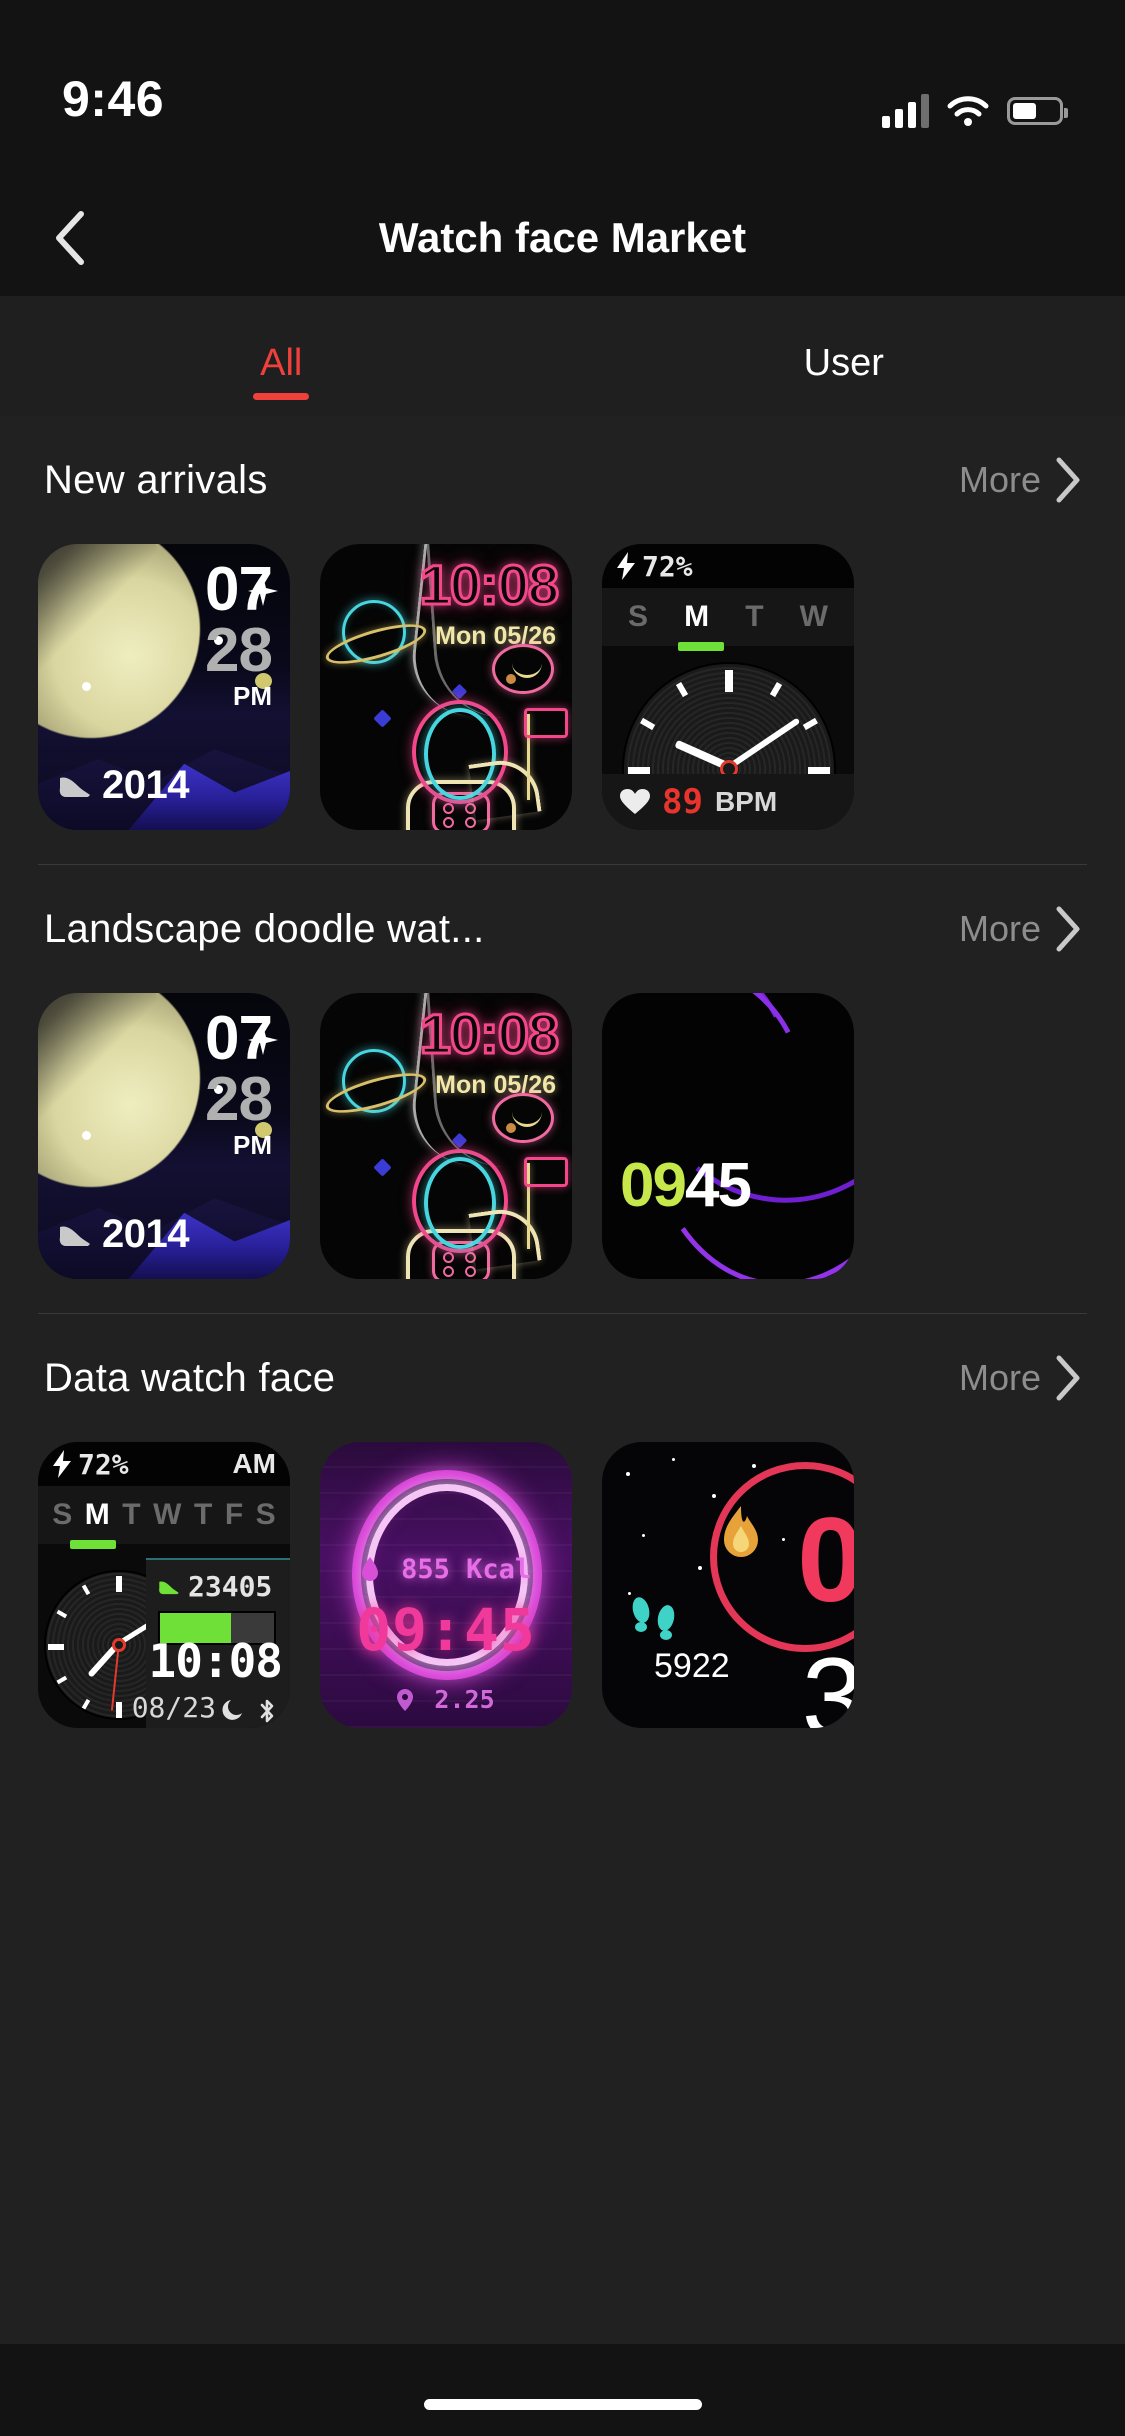  Describe the element at coordinates (825, 1560) in the screenshot. I see `watch-face-calories-value: 0` at that location.